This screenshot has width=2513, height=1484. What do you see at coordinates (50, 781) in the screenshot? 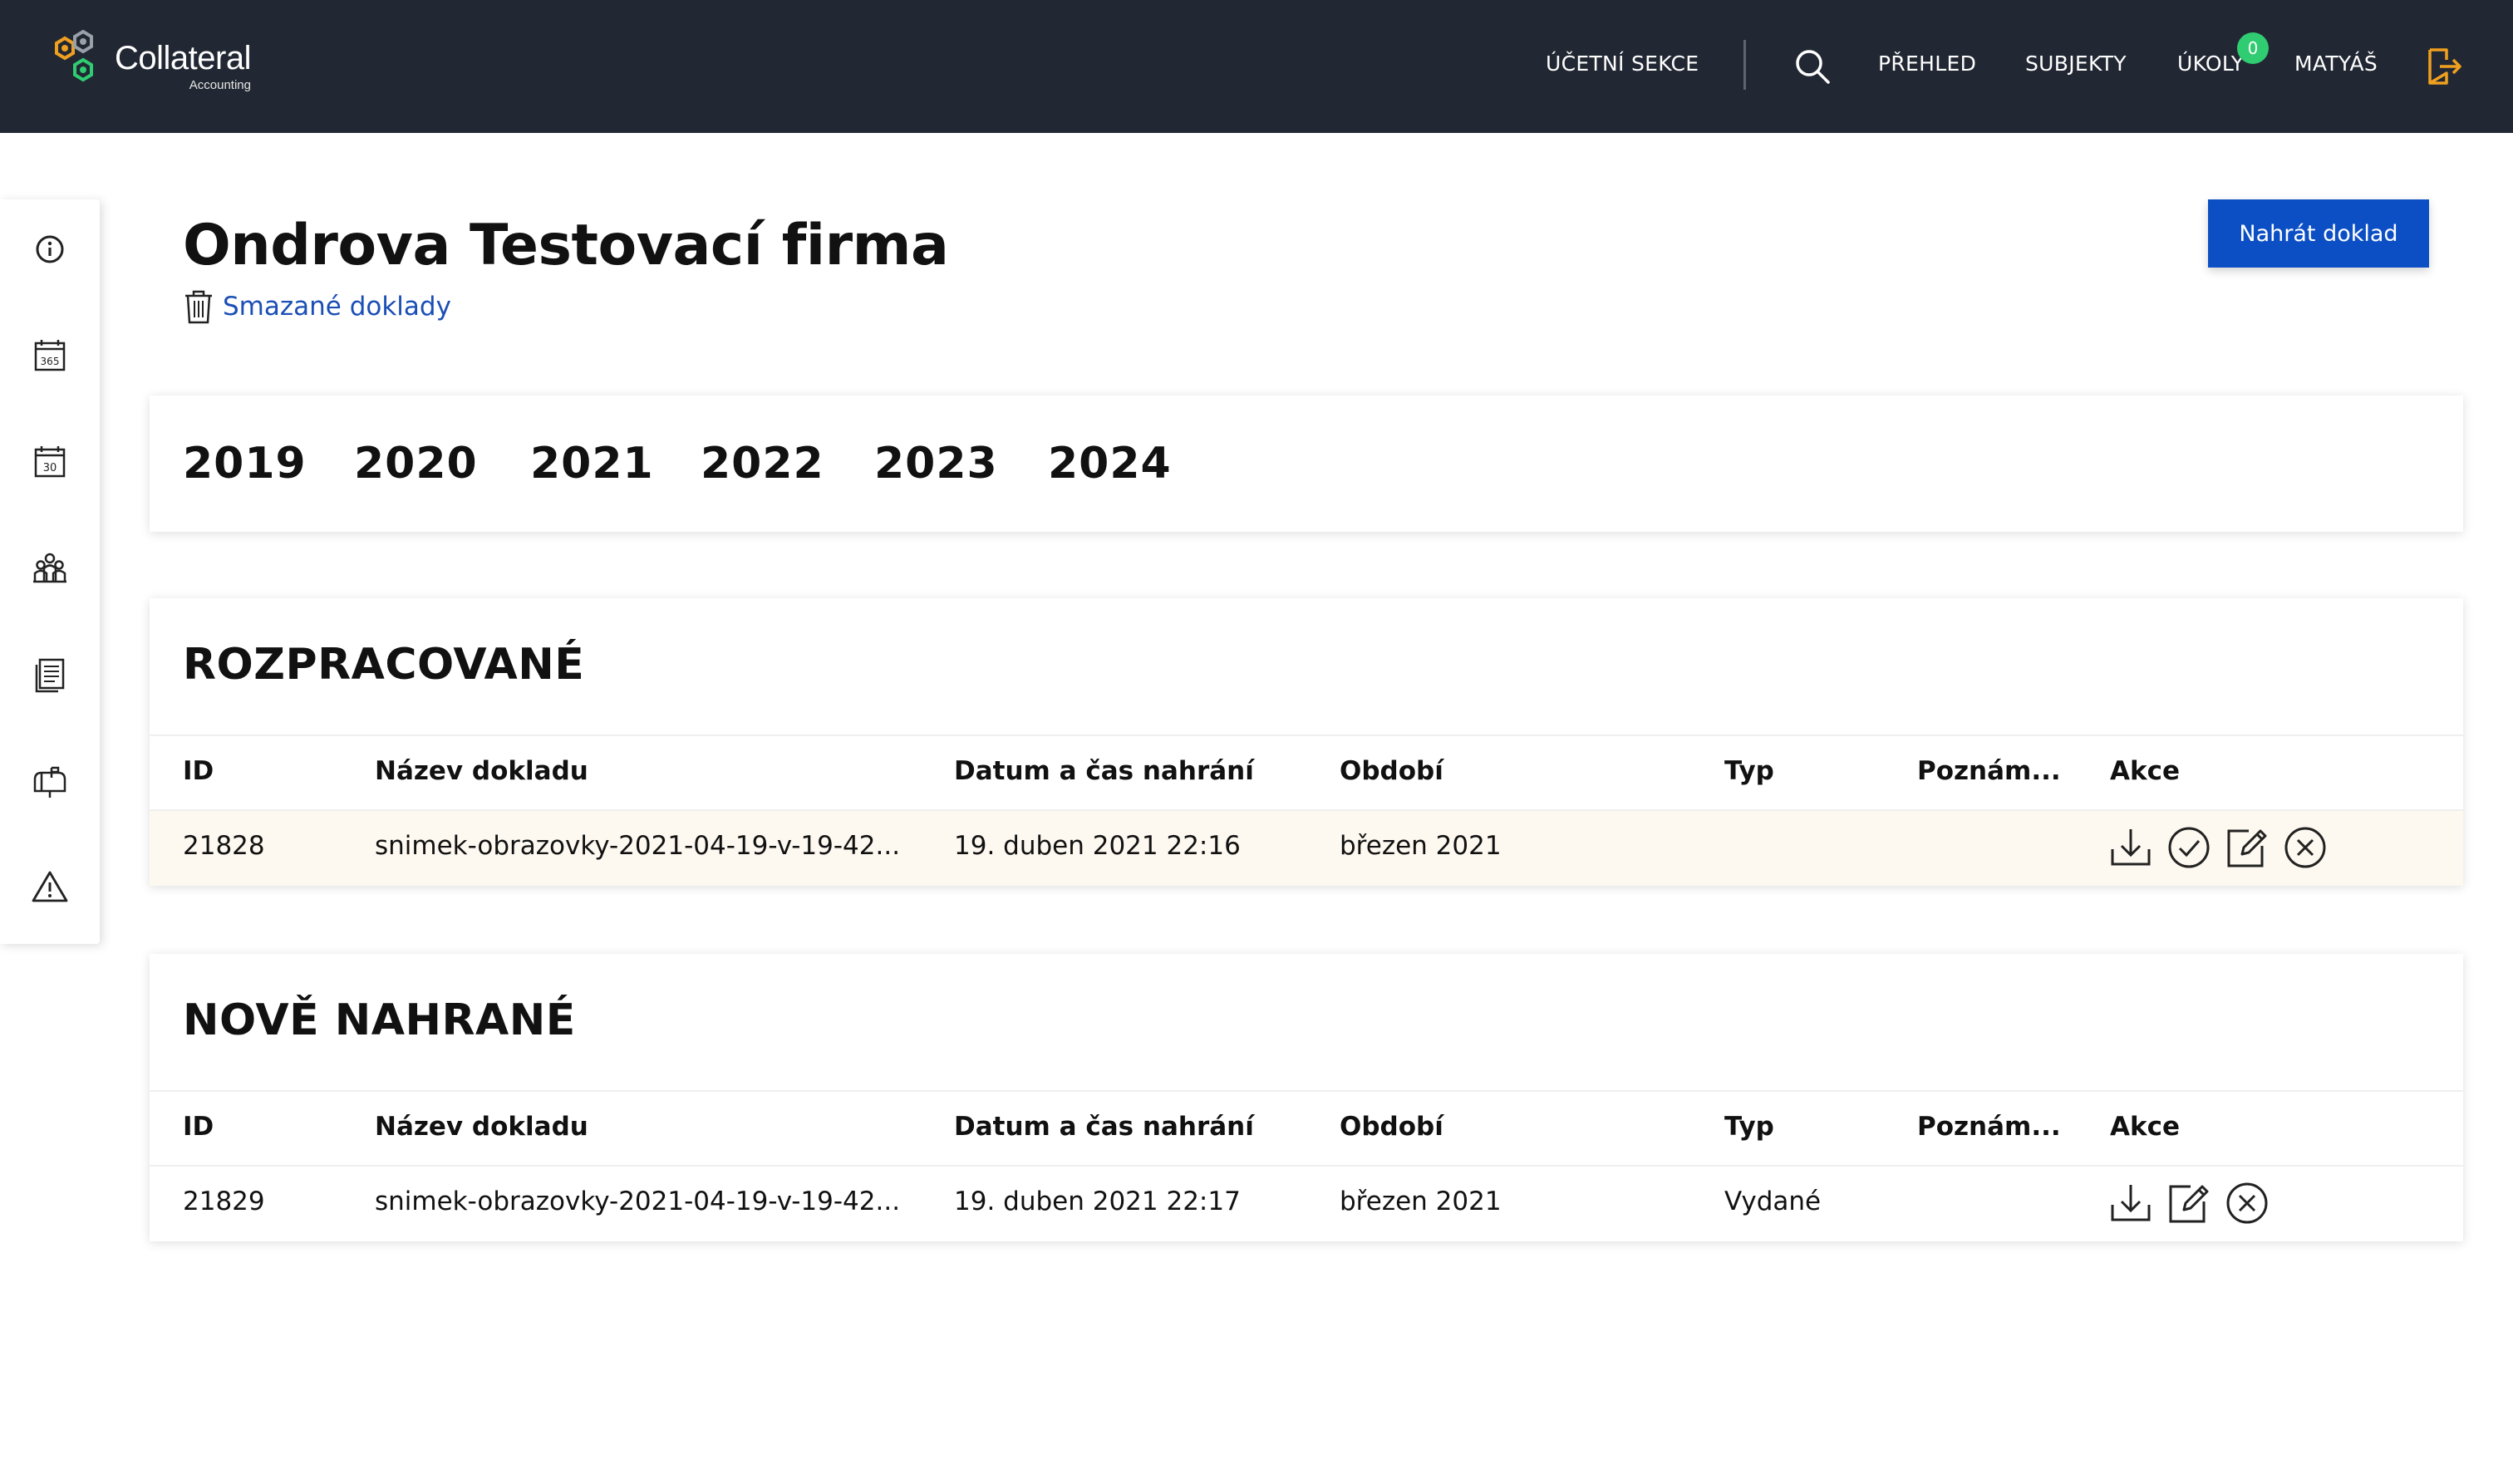
I see `mailbox-icon` at bounding box center [50, 781].